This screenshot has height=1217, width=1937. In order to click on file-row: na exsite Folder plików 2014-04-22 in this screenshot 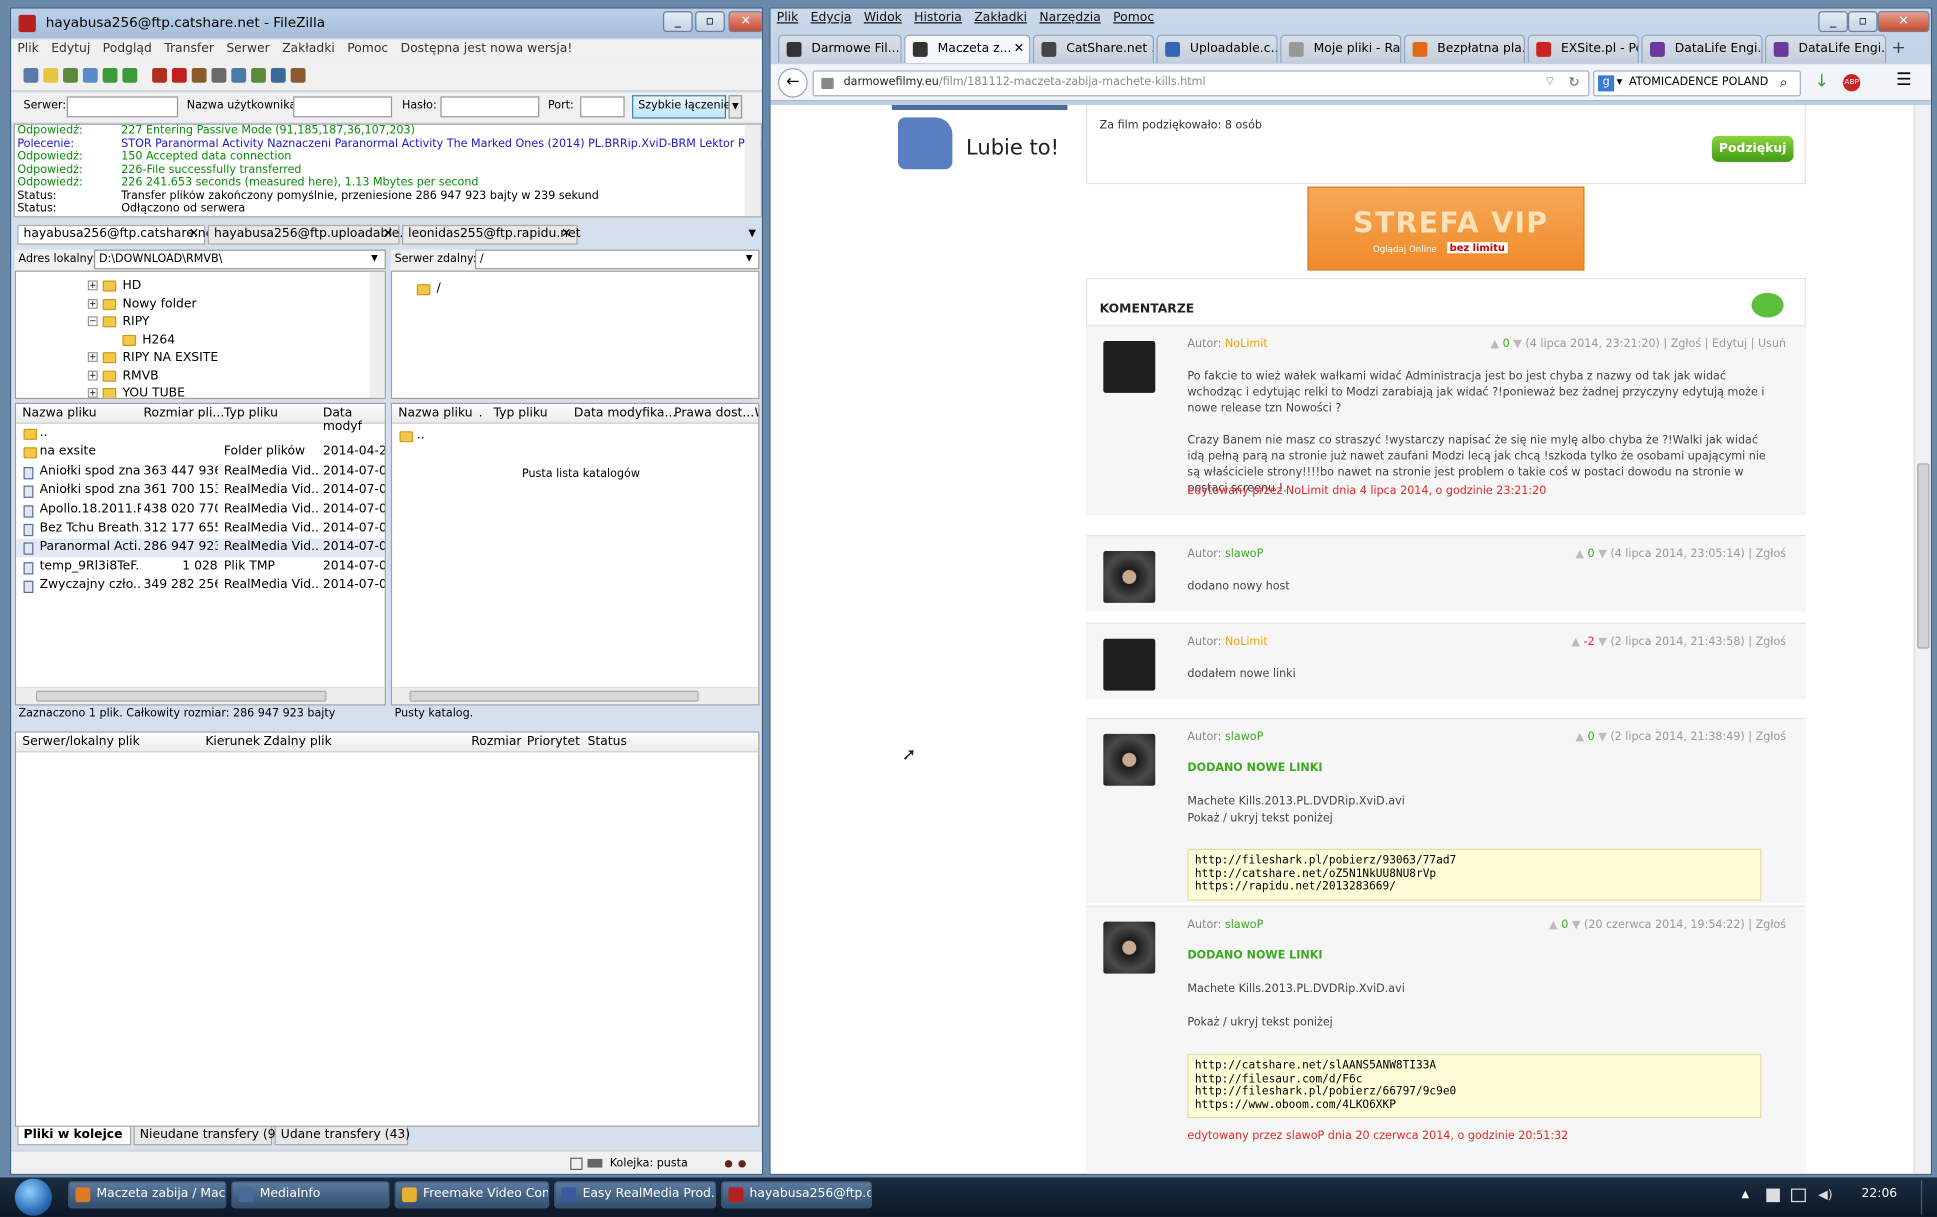, I will do `click(200, 453)`.